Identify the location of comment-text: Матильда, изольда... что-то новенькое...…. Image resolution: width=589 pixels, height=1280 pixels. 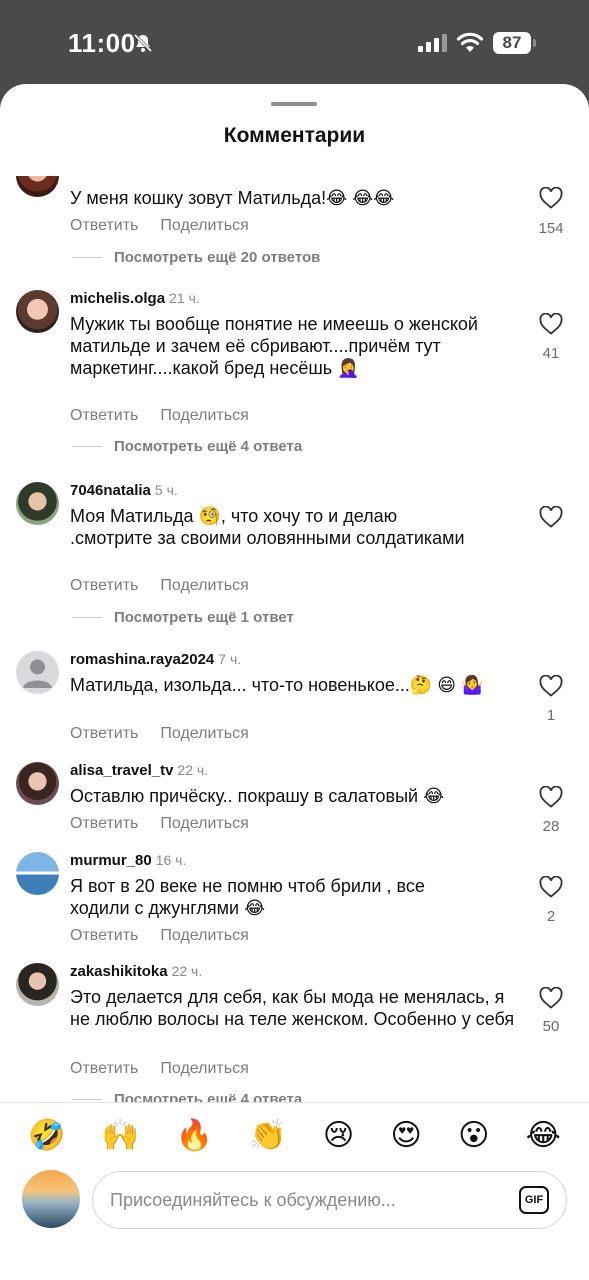
(277, 685).